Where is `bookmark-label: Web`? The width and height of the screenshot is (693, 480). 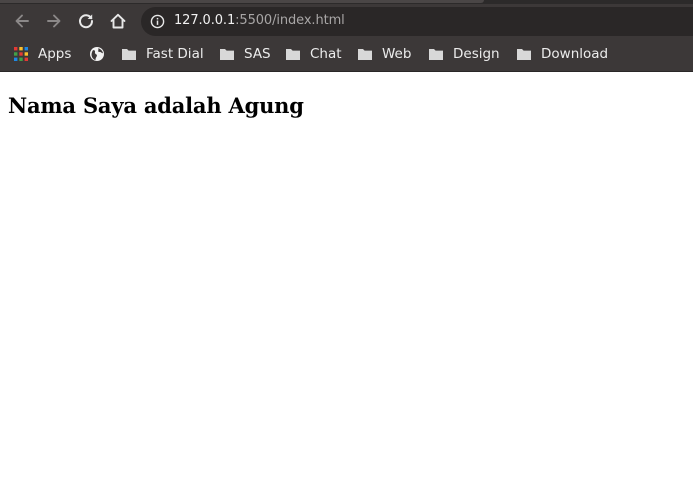
bookmark-label: Web is located at coordinates (397, 54).